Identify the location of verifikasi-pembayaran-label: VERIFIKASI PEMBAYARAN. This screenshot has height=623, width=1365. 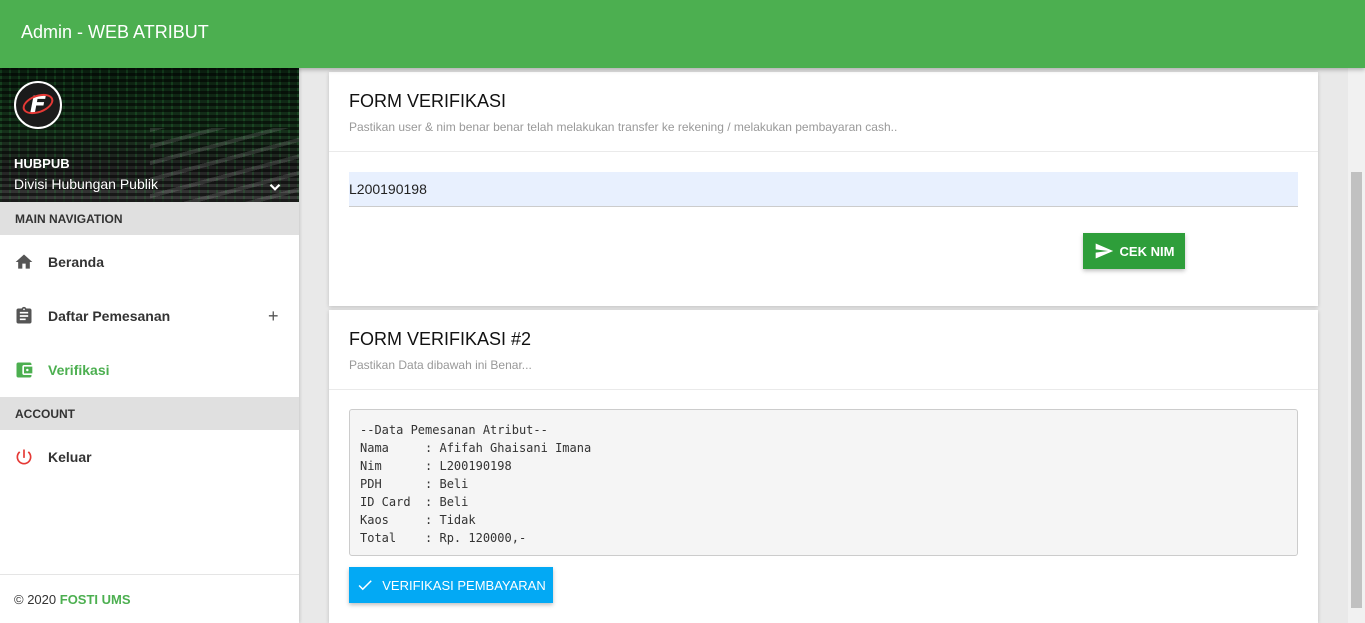
(464, 585).